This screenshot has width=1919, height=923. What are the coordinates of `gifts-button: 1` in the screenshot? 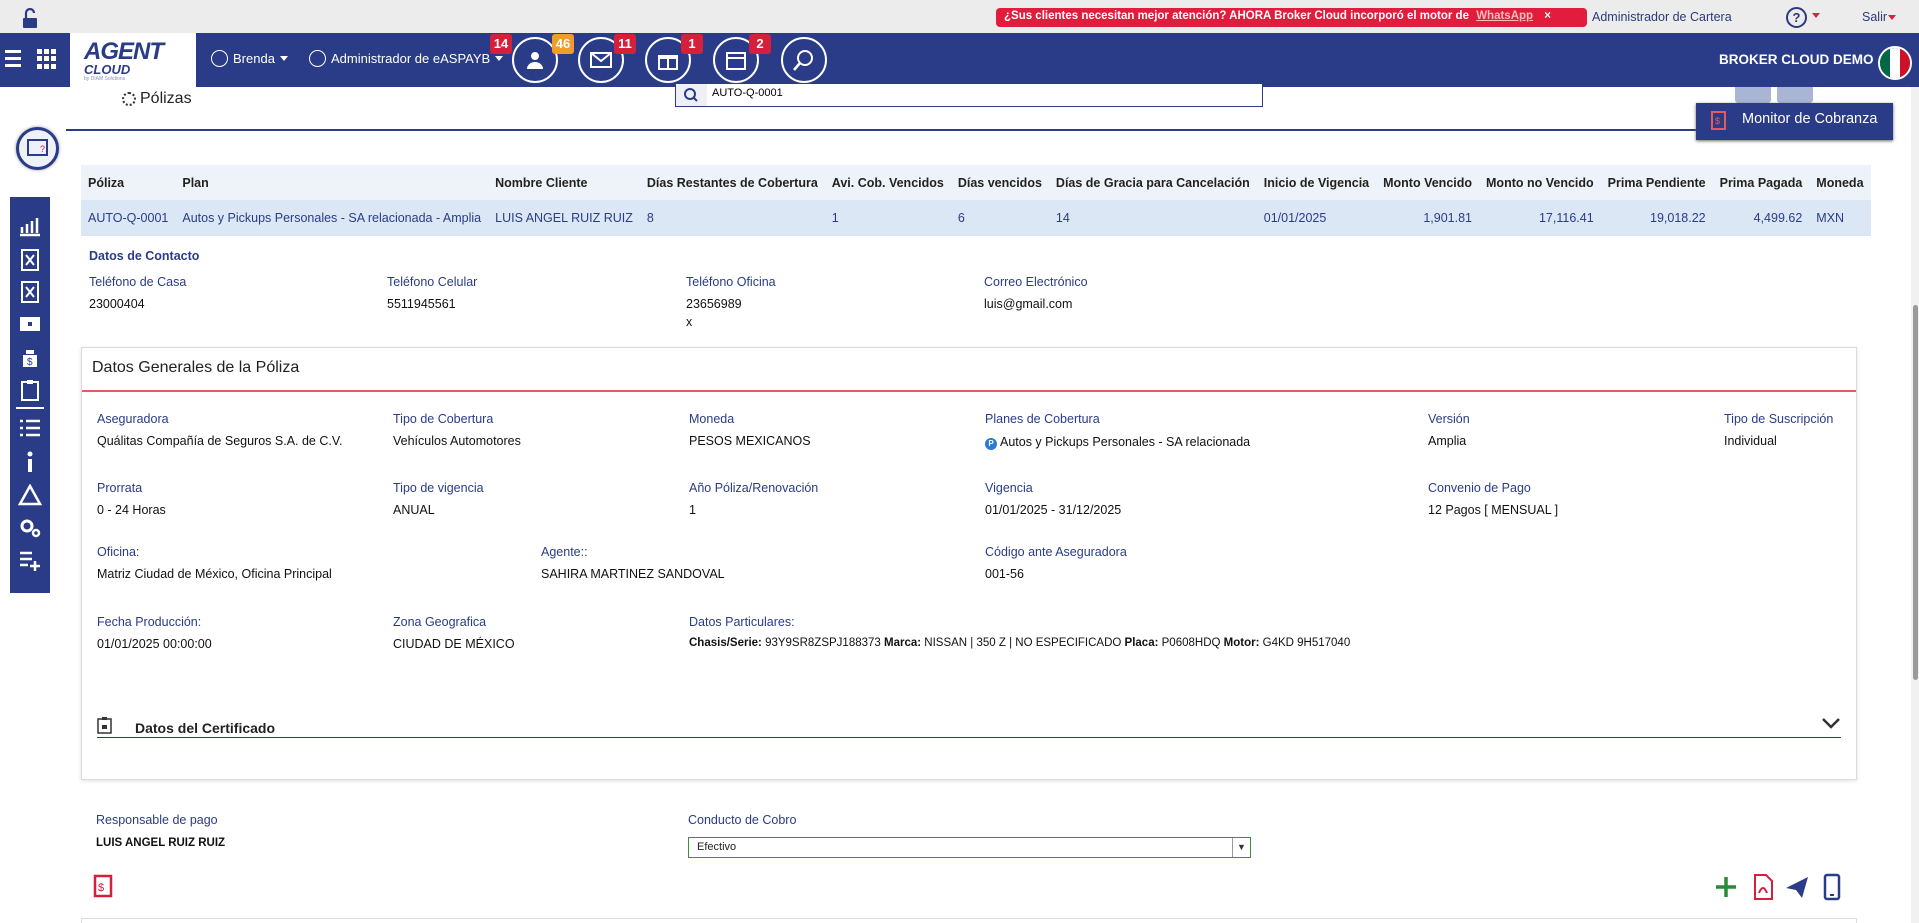 It's located at (674, 58).